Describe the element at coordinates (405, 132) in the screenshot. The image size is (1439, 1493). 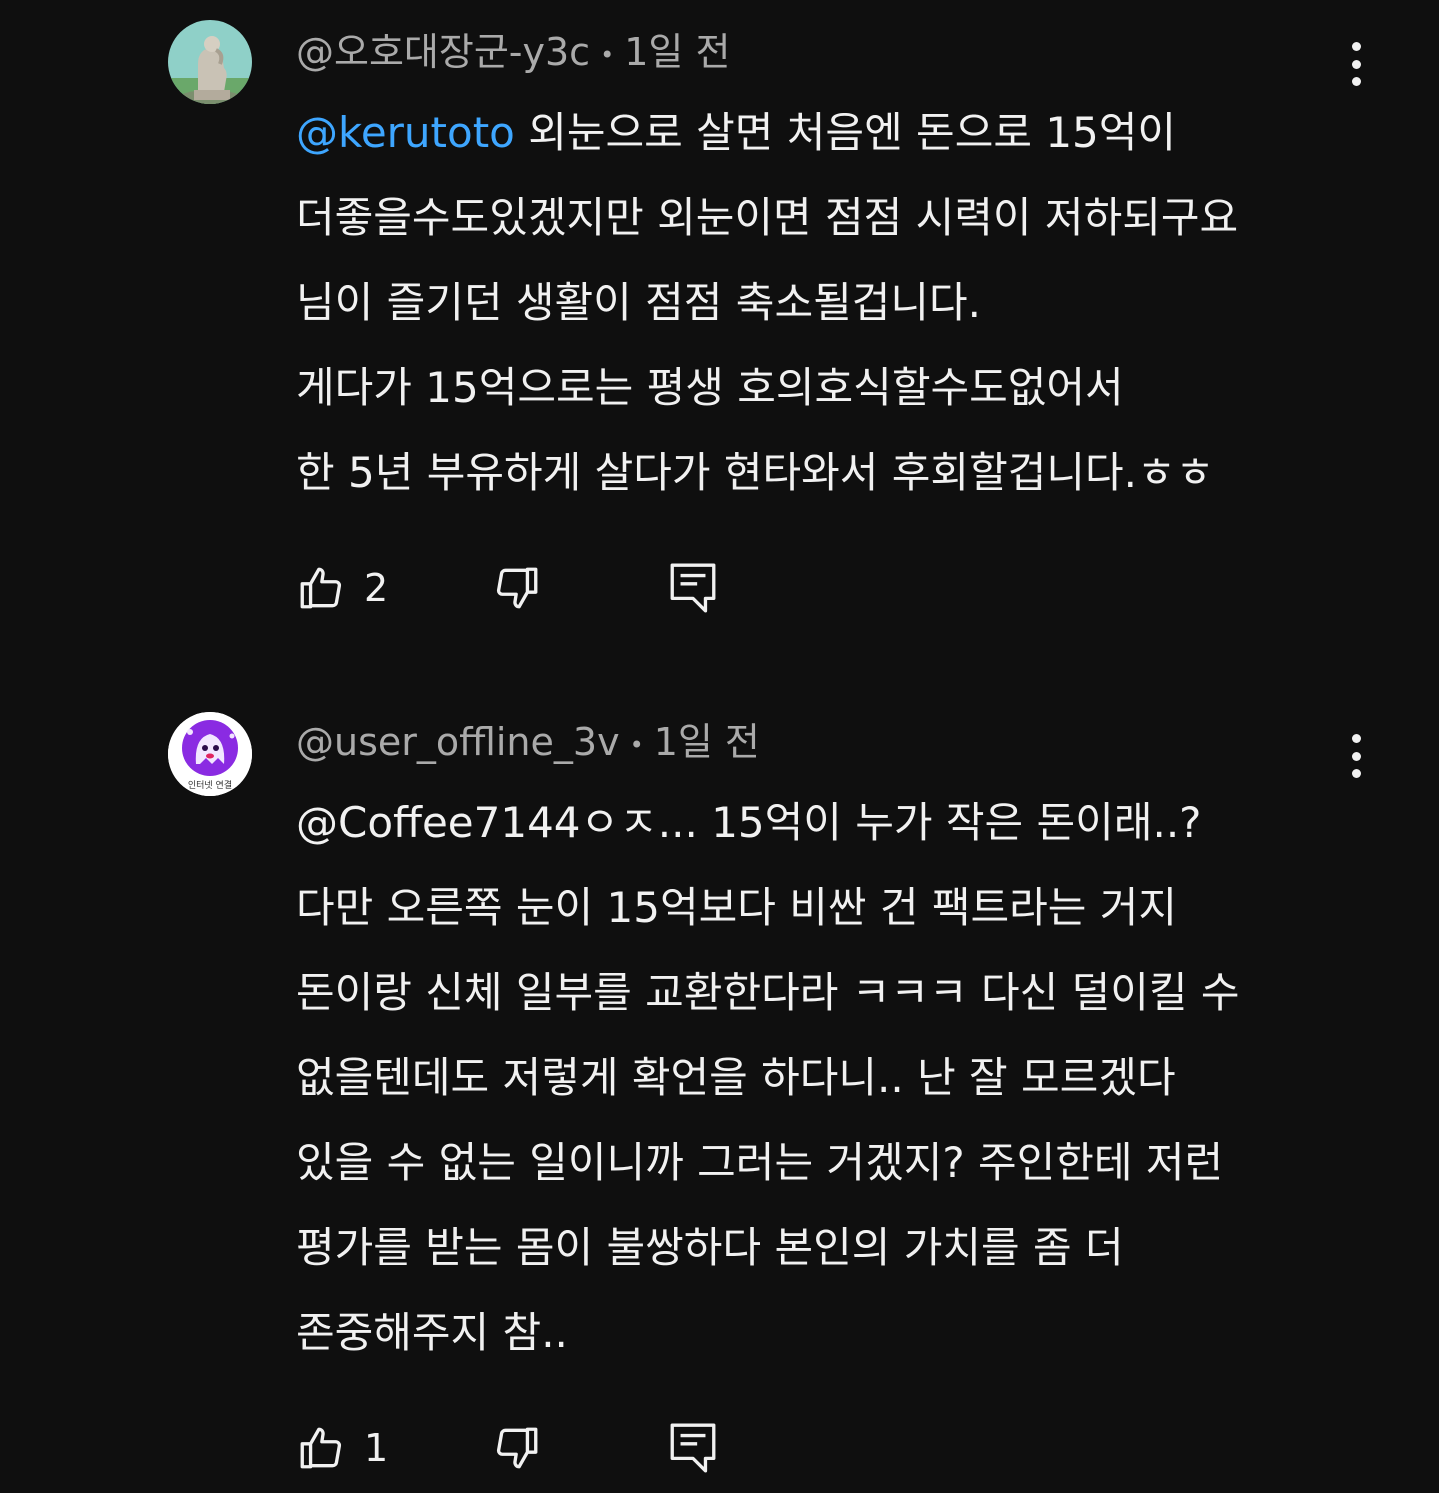
I see `mention-link: @kerutoto` at that location.